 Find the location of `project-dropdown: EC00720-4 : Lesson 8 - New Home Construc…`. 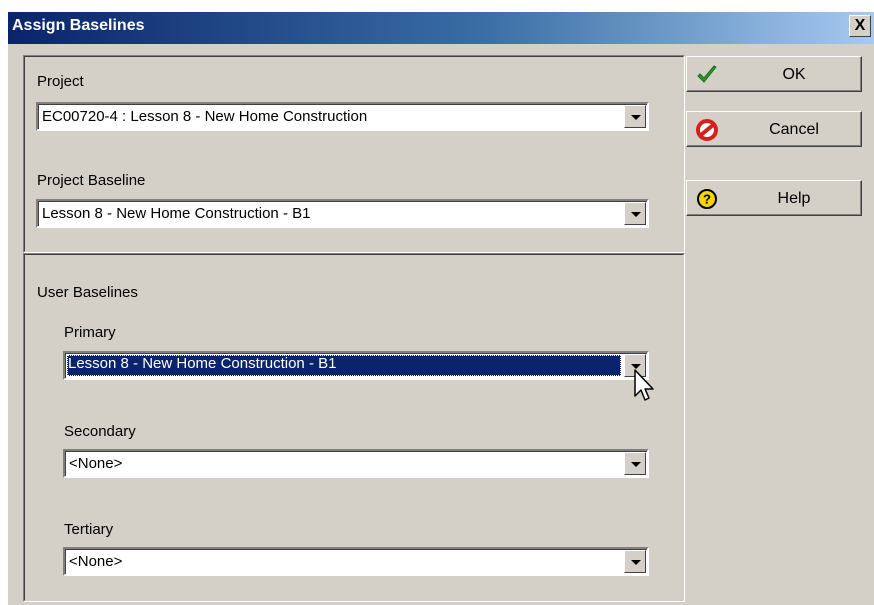

project-dropdown: EC00720-4 : Lesson 8 - New Home Construc… is located at coordinates (342, 116).